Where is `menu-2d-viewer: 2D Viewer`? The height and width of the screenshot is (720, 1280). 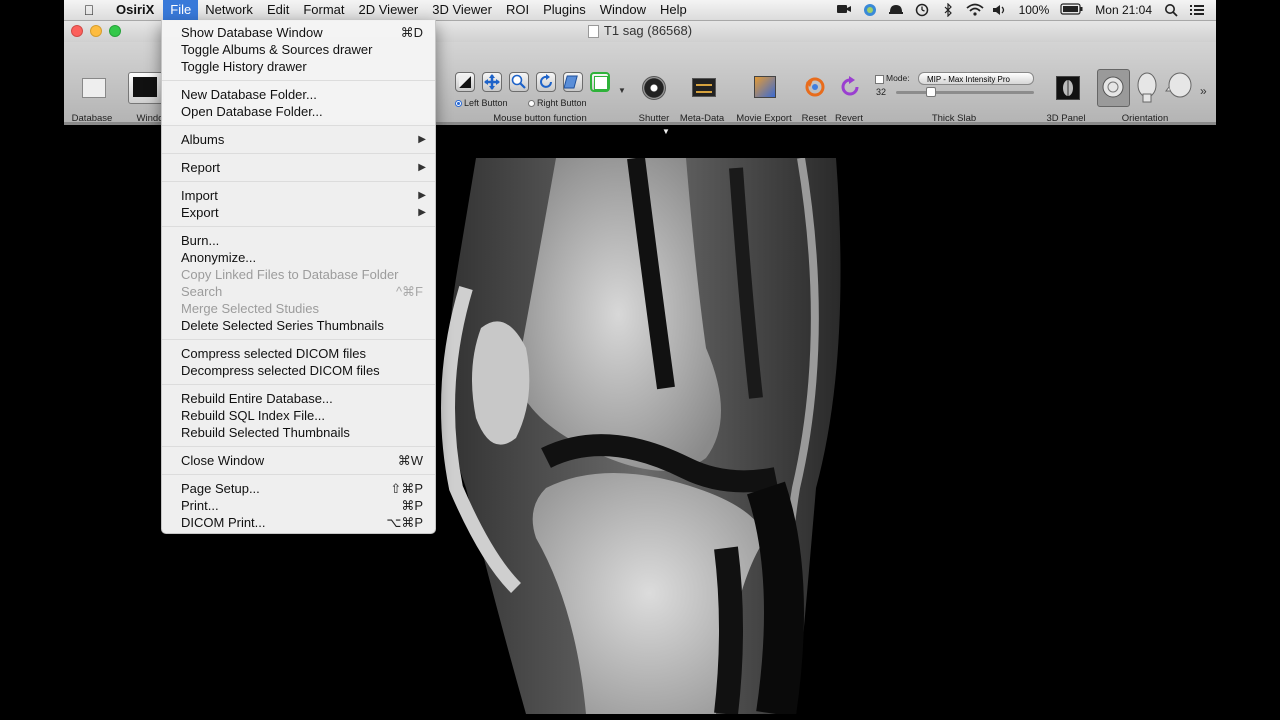 menu-2d-viewer: 2D Viewer is located at coordinates (389, 10).